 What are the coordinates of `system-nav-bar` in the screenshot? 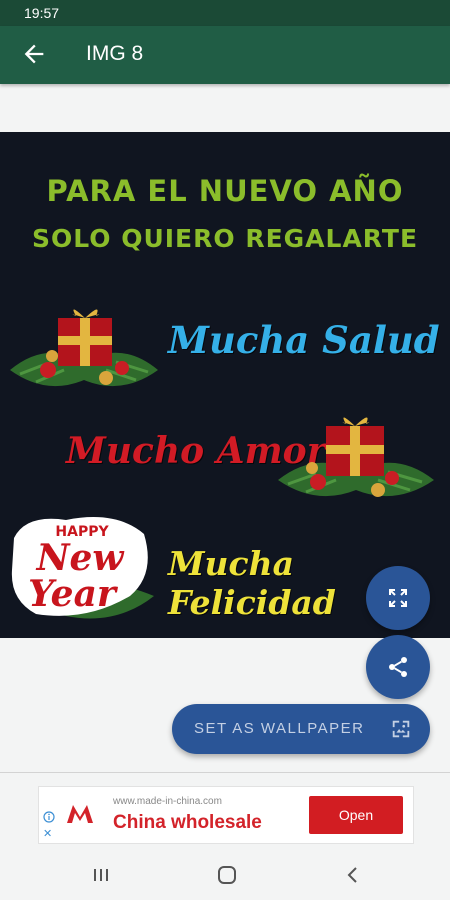 It's located at (225, 875).